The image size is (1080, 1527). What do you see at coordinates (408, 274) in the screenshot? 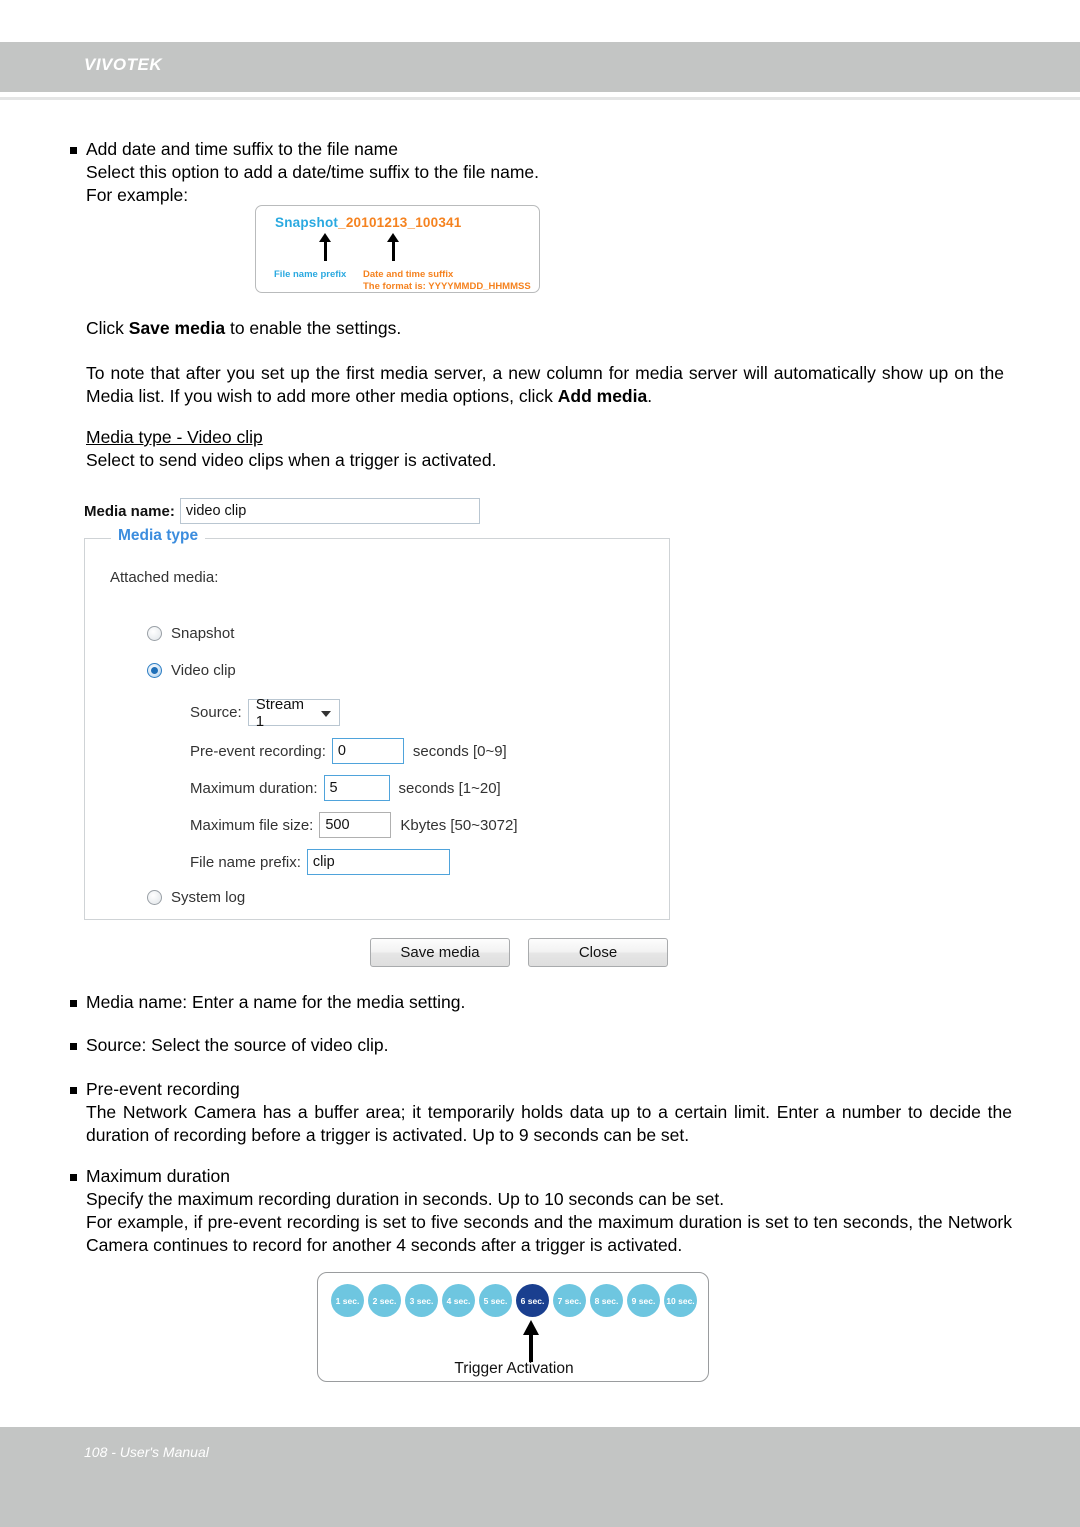
I see `label-date-time-suffix: Date and time suffix` at bounding box center [408, 274].